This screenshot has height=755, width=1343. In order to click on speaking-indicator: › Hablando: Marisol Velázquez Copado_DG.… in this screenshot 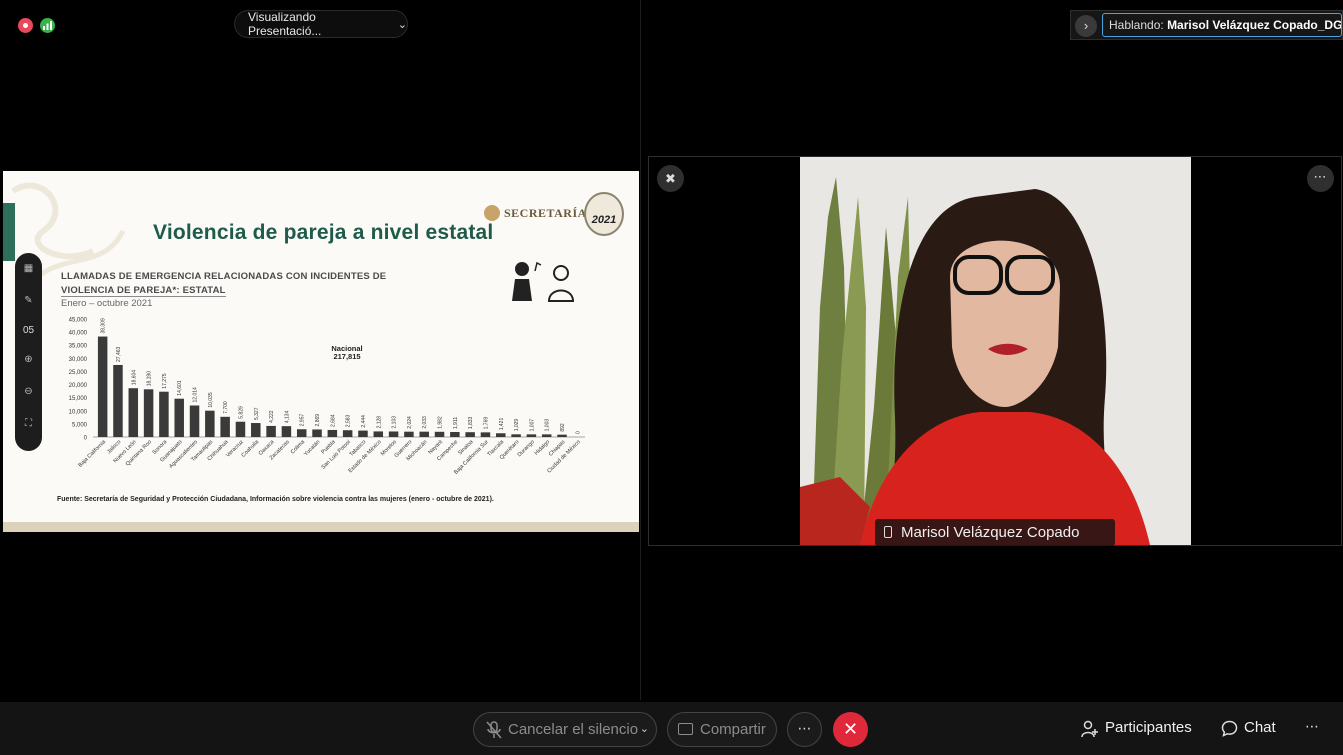, I will do `click(1206, 25)`.